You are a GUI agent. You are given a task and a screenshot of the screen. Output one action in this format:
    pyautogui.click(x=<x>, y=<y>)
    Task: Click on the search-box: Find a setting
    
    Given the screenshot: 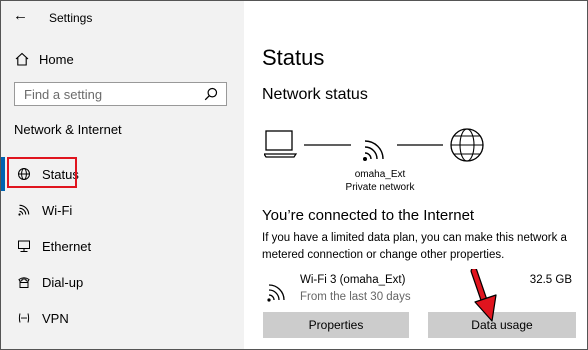 What is the action you would take?
    pyautogui.click(x=120, y=94)
    